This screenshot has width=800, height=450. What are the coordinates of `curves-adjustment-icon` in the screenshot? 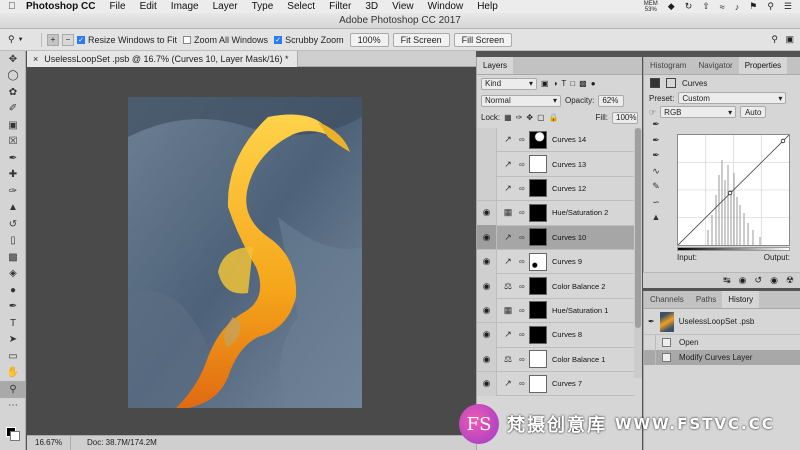 It's located at (655, 83).